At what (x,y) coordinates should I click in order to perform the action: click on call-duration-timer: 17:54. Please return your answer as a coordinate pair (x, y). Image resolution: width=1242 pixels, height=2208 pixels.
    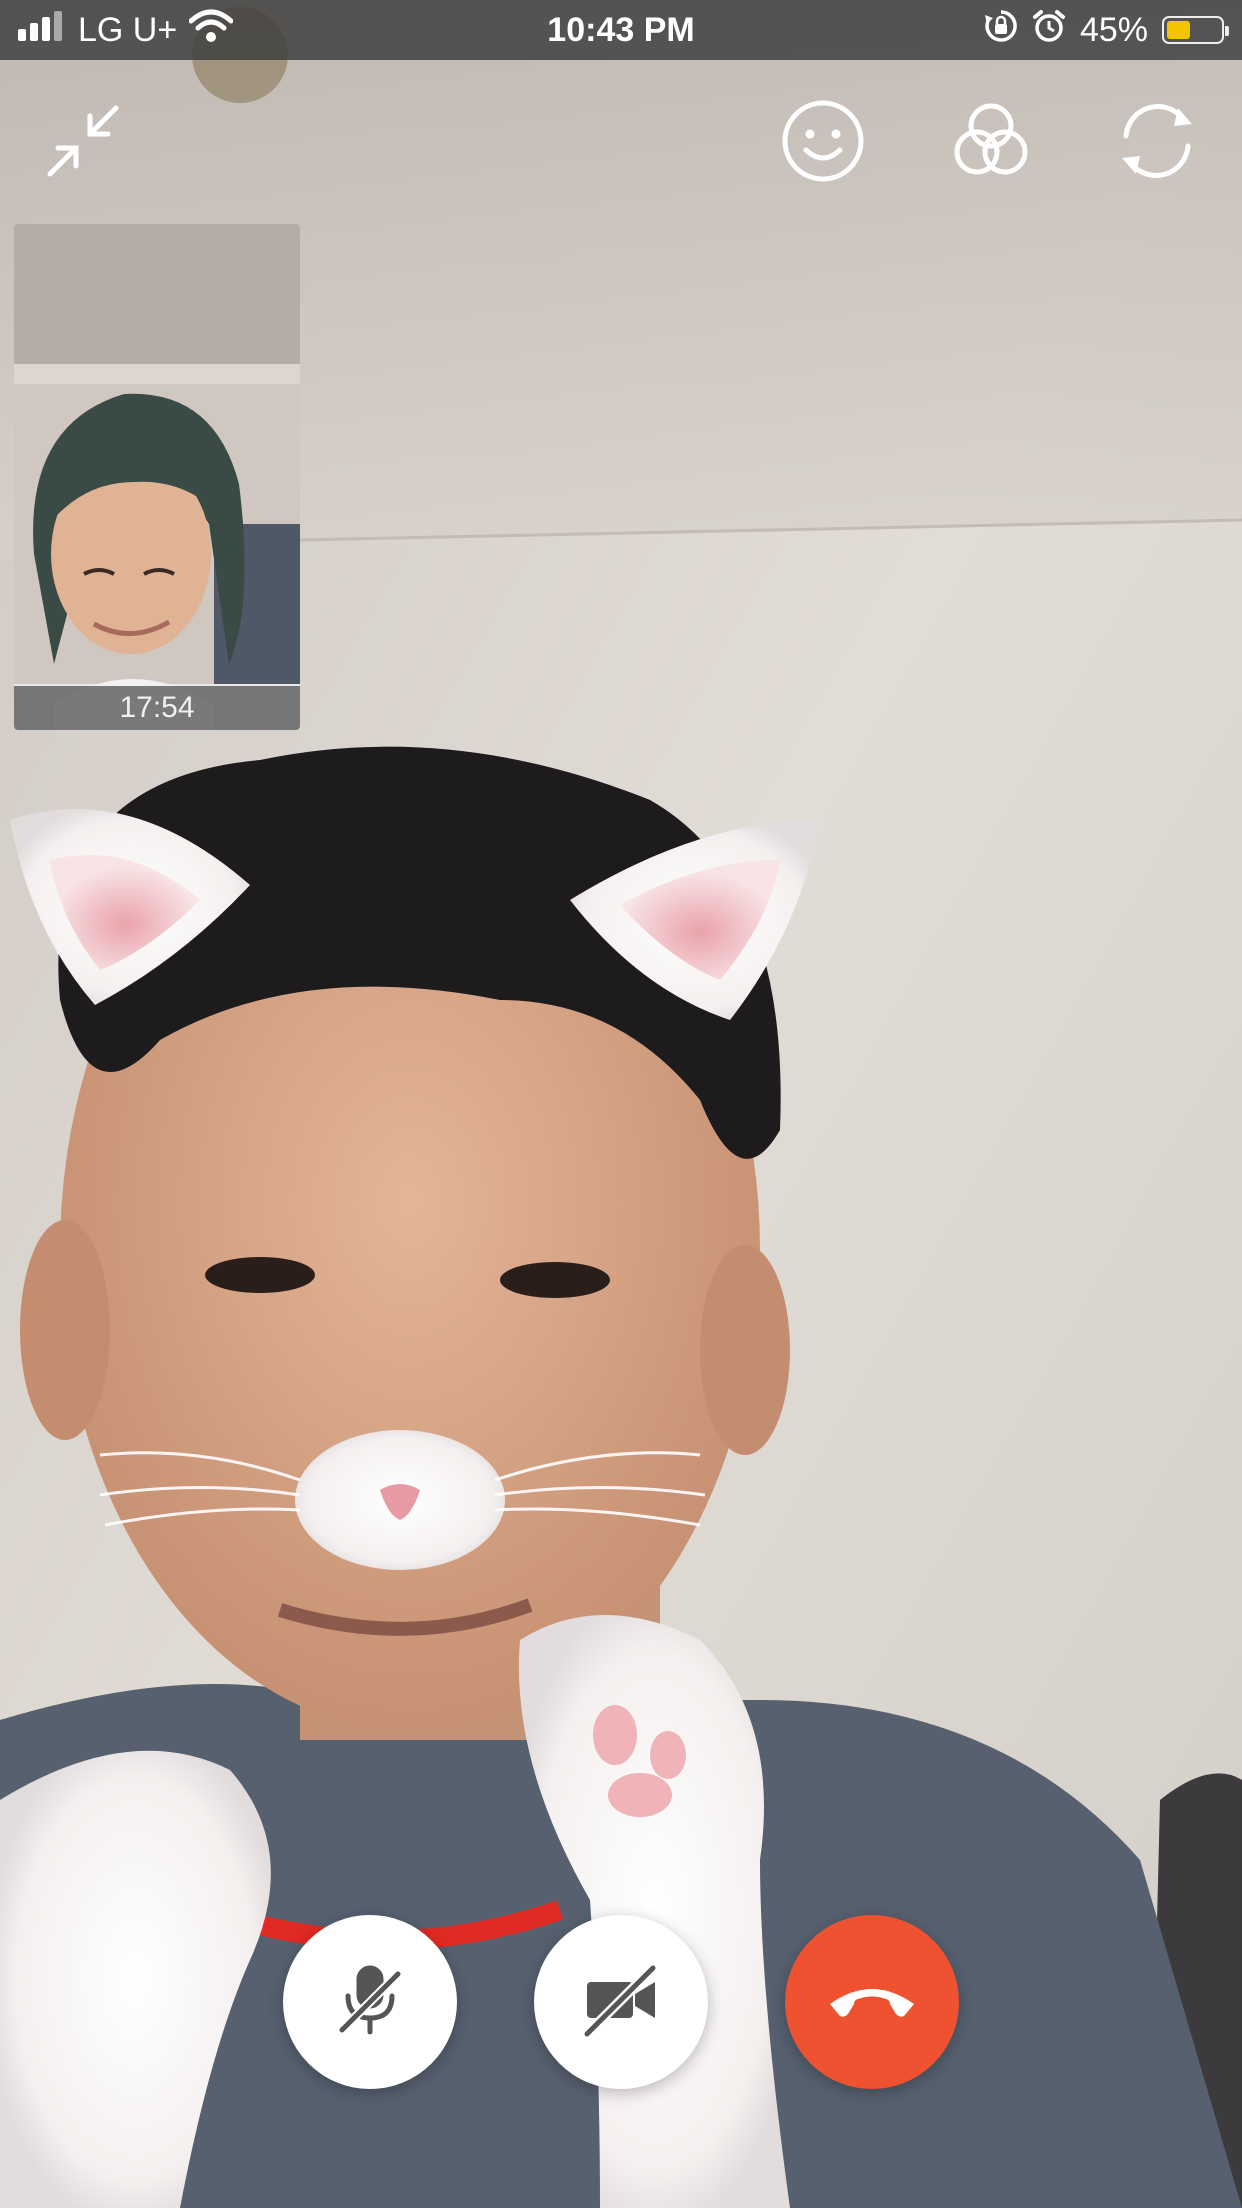
    Looking at the image, I should click on (157, 708).